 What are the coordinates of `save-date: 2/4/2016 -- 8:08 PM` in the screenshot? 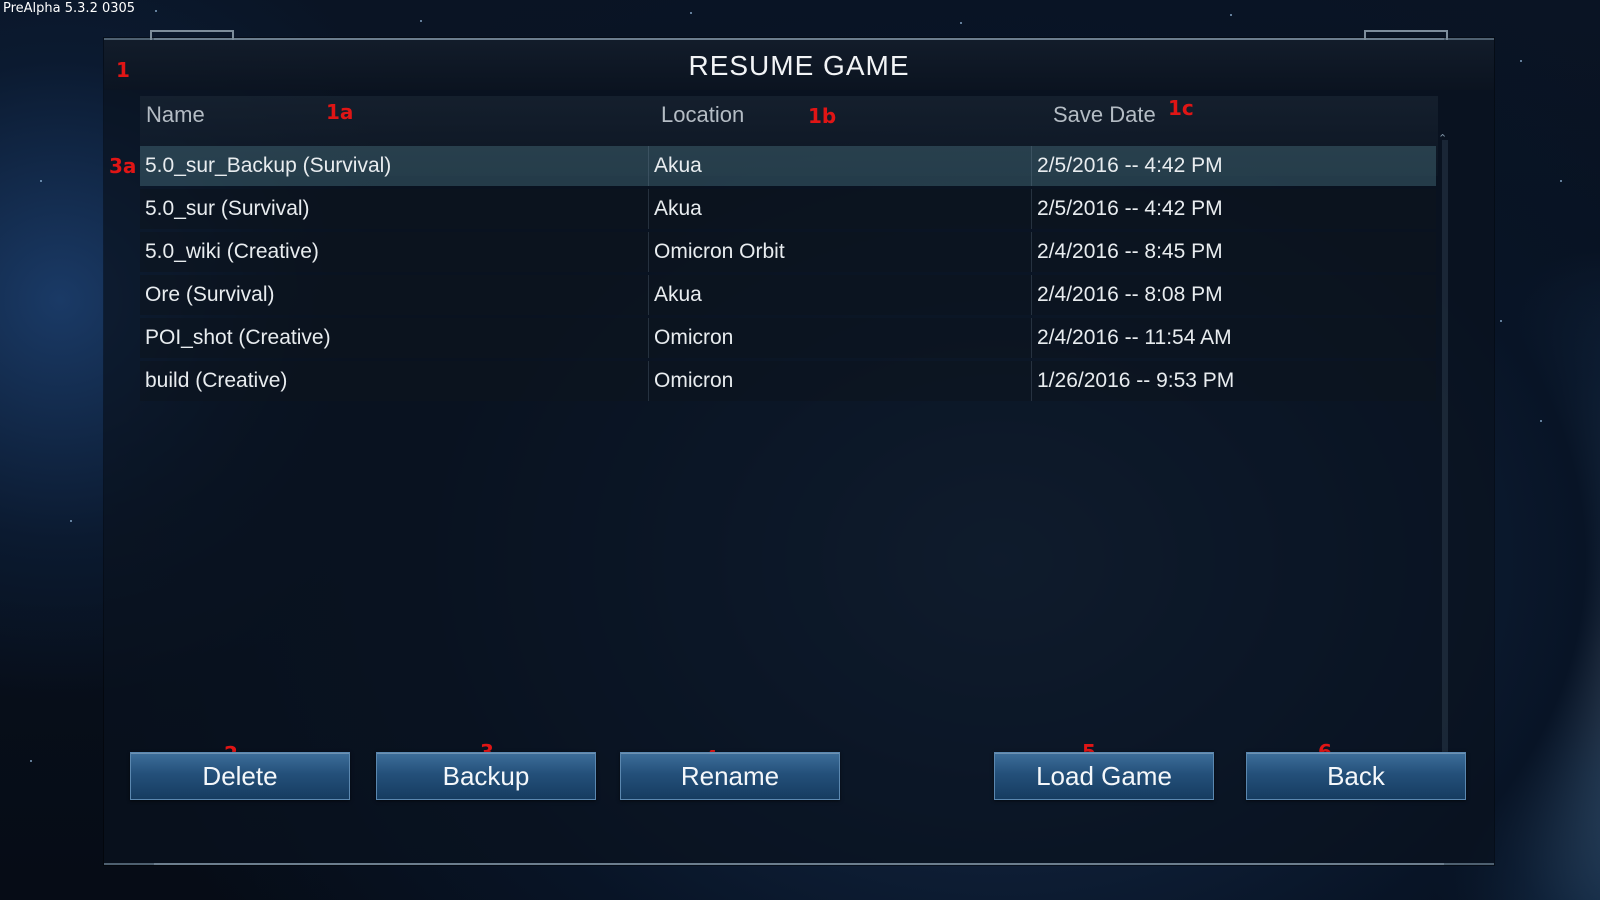 It's located at (1130, 294).